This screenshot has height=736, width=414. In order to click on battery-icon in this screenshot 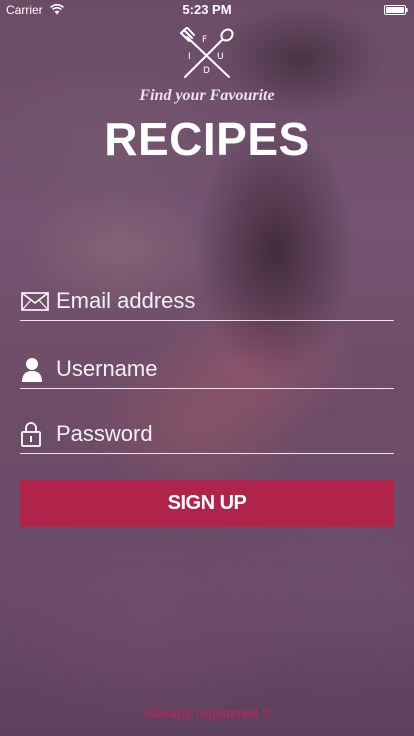, I will do `click(396, 10)`.